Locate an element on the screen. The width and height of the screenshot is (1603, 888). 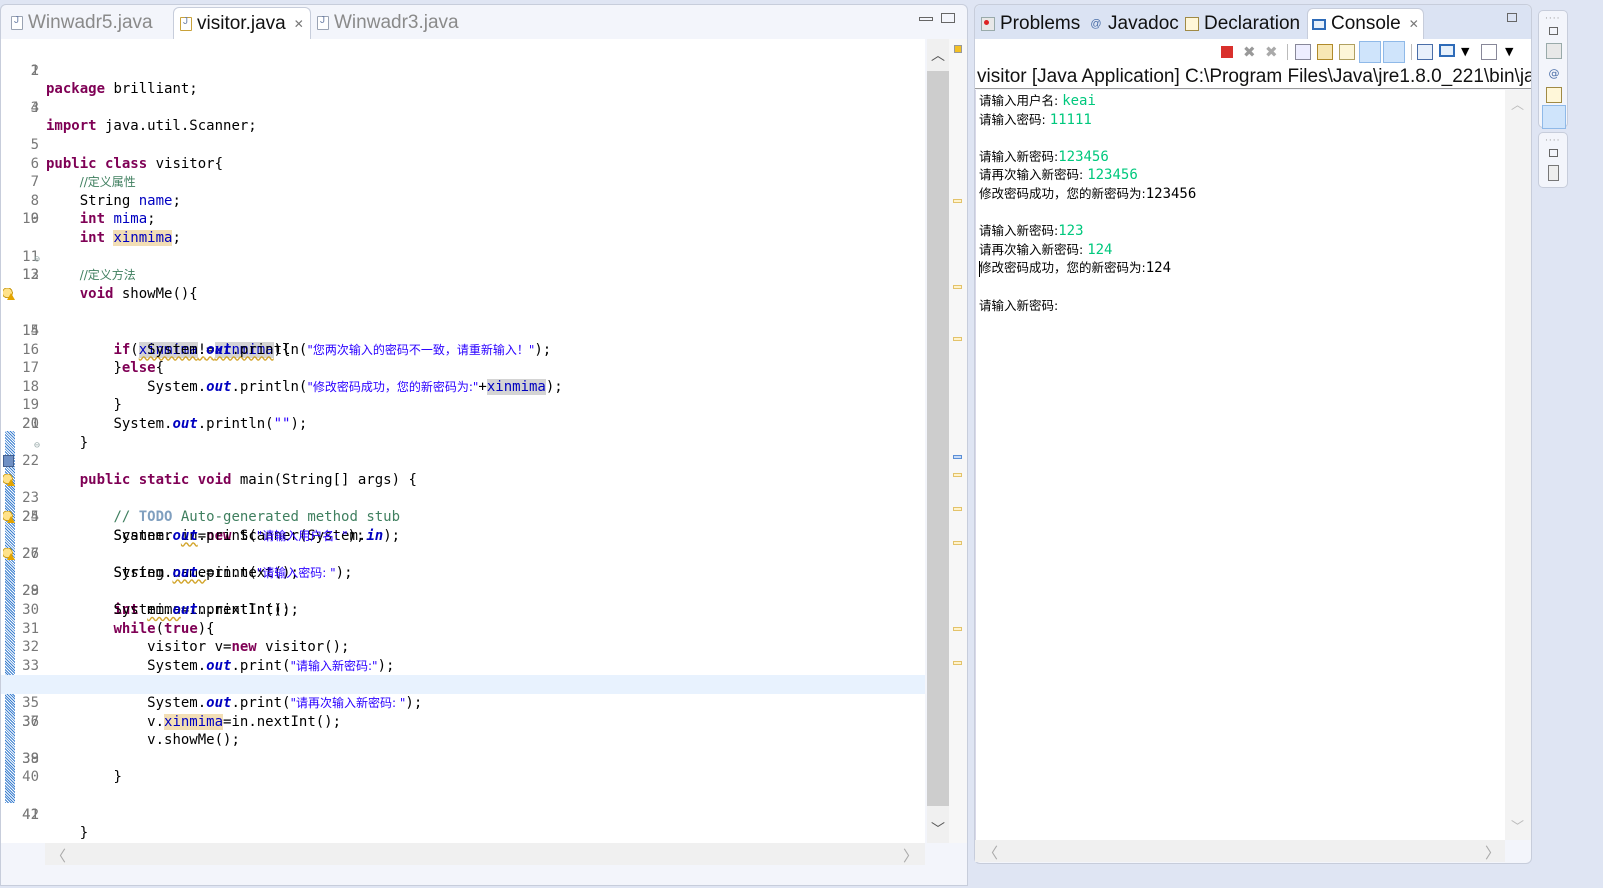
pin-console-icon is located at coordinates (1425, 52).